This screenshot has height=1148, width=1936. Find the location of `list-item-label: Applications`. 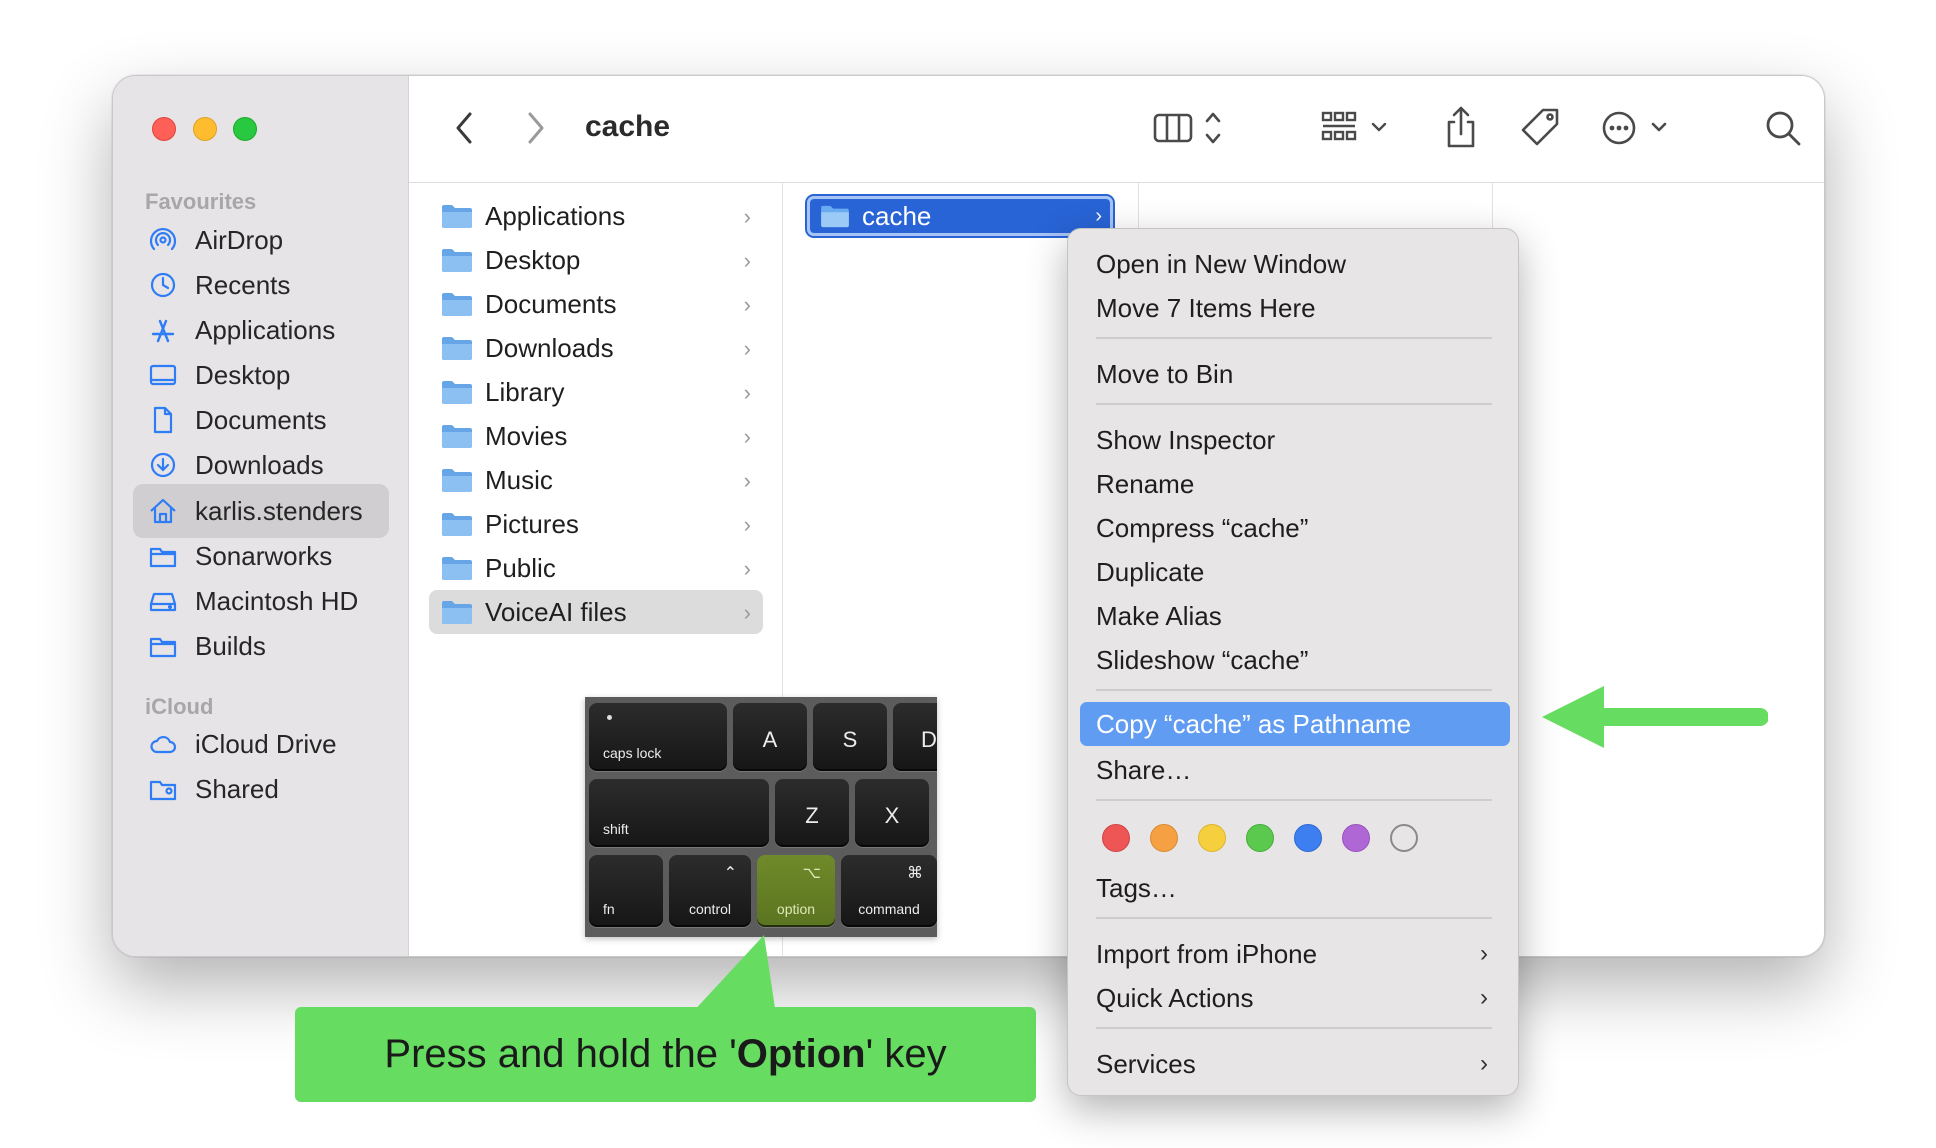

list-item-label: Applications is located at coordinates (555, 215).